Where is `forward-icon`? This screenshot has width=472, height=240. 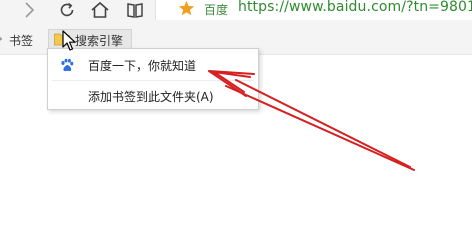
forward-icon is located at coordinates (30, 10).